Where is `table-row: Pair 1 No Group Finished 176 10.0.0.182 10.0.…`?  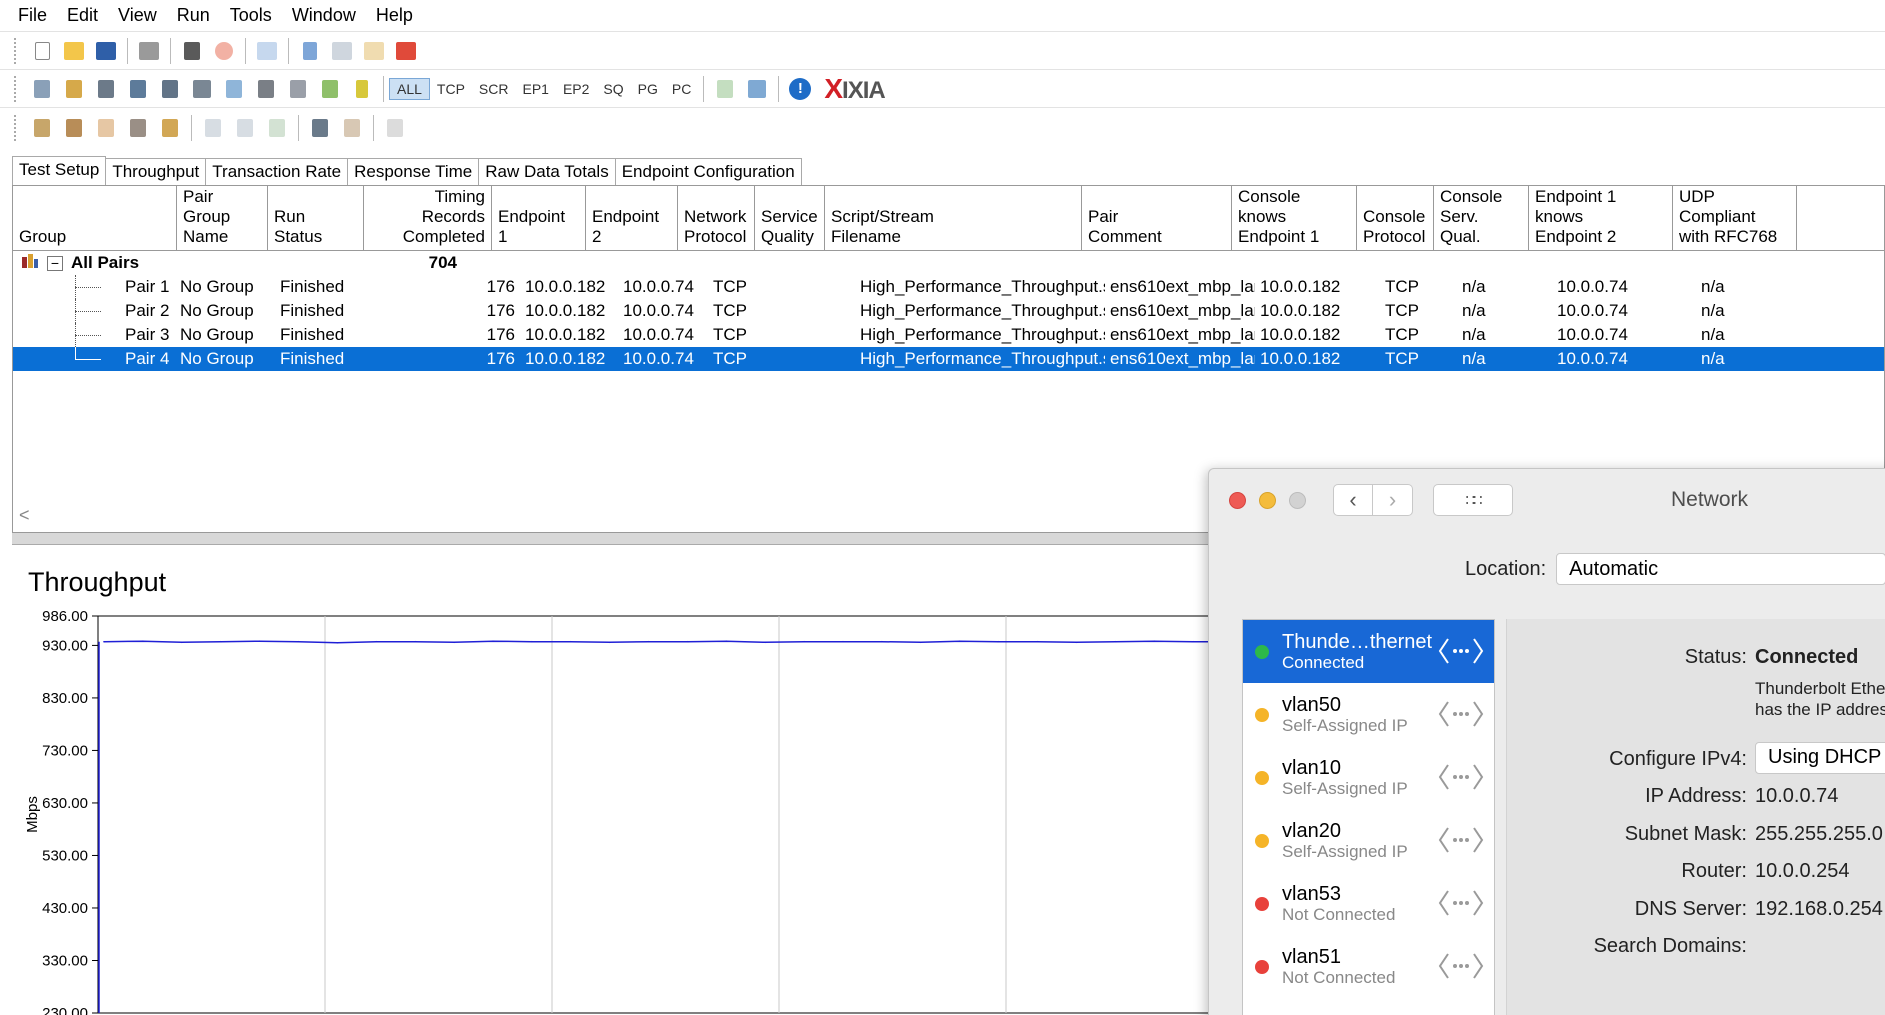
table-row: Pair 1 No Group Finished 176 10.0.0.182 10.0.… is located at coordinates (948, 287).